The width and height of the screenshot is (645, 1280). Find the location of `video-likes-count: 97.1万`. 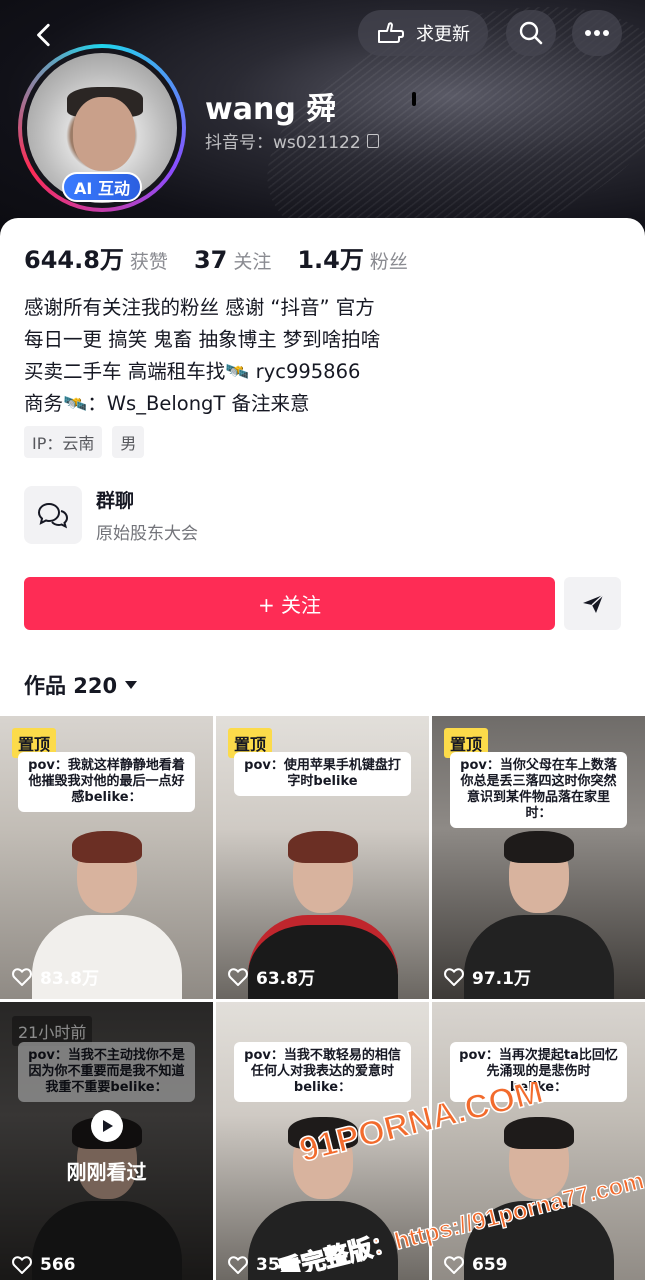

video-likes-count: 97.1万 is located at coordinates (501, 979).